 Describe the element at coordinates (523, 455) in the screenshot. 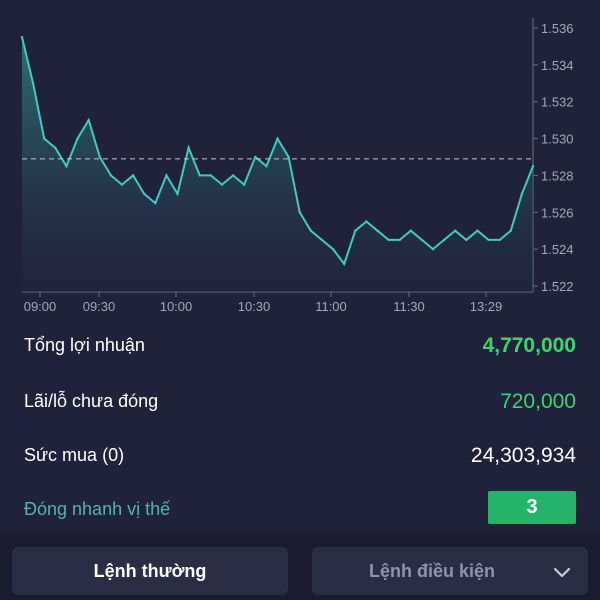

I see `buying-power-value: 24,303,934` at that location.